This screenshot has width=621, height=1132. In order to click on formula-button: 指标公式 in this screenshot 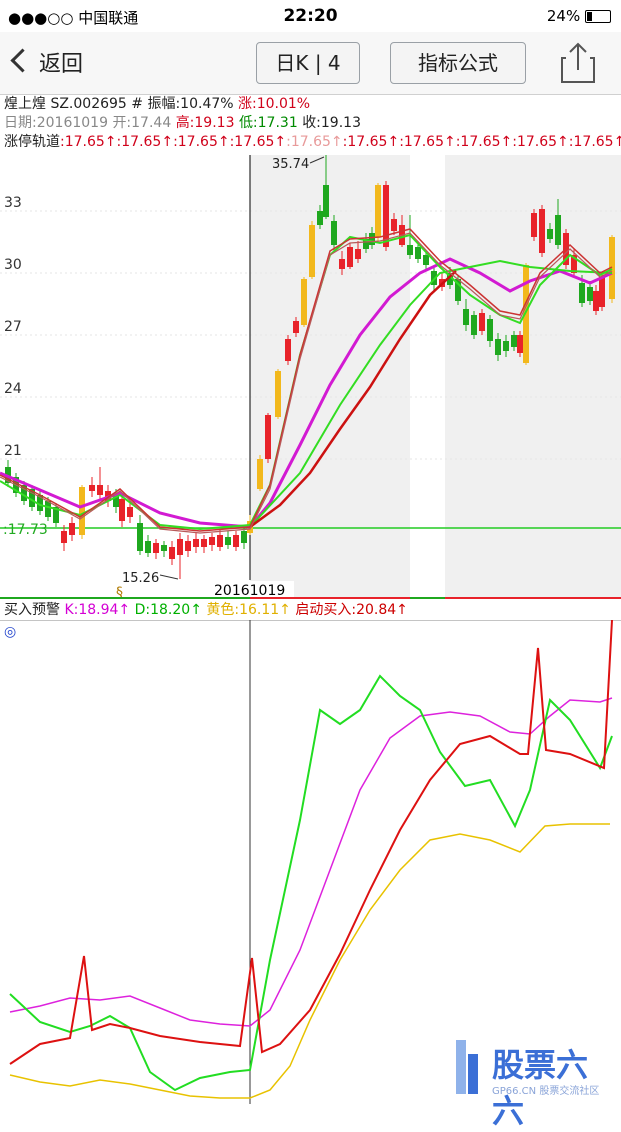, I will do `click(458, 63)`.